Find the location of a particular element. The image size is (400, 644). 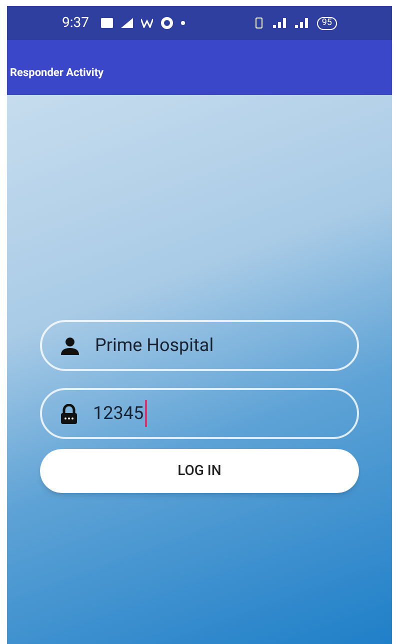

password-field: 12345 is located at coordinates (199, 413).